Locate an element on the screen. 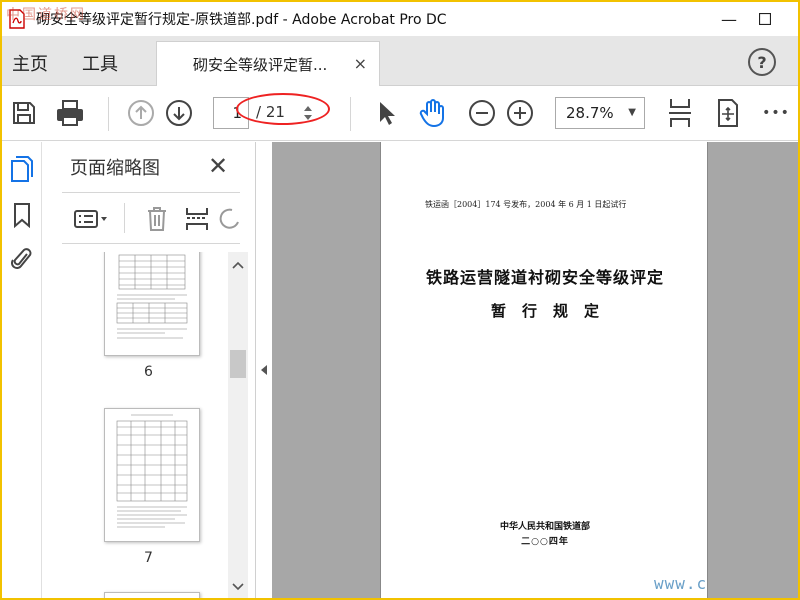  thumbnail-label: 7 is located at coordinates (148, 558).